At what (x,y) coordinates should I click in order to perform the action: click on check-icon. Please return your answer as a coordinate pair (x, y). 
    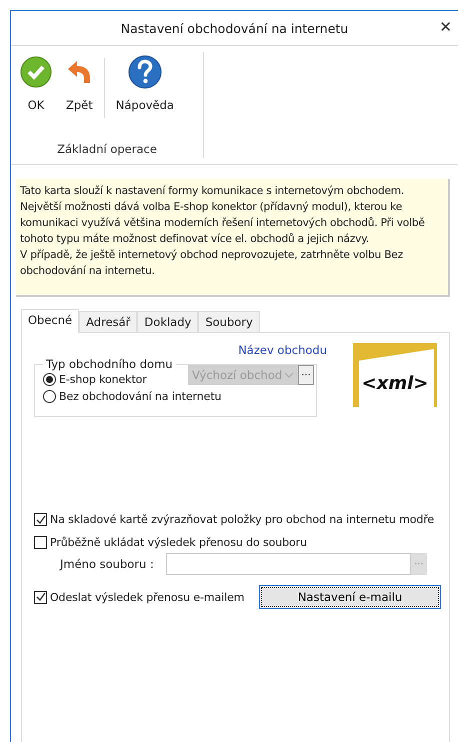
    Looking at the image, I should click on (36, 72).